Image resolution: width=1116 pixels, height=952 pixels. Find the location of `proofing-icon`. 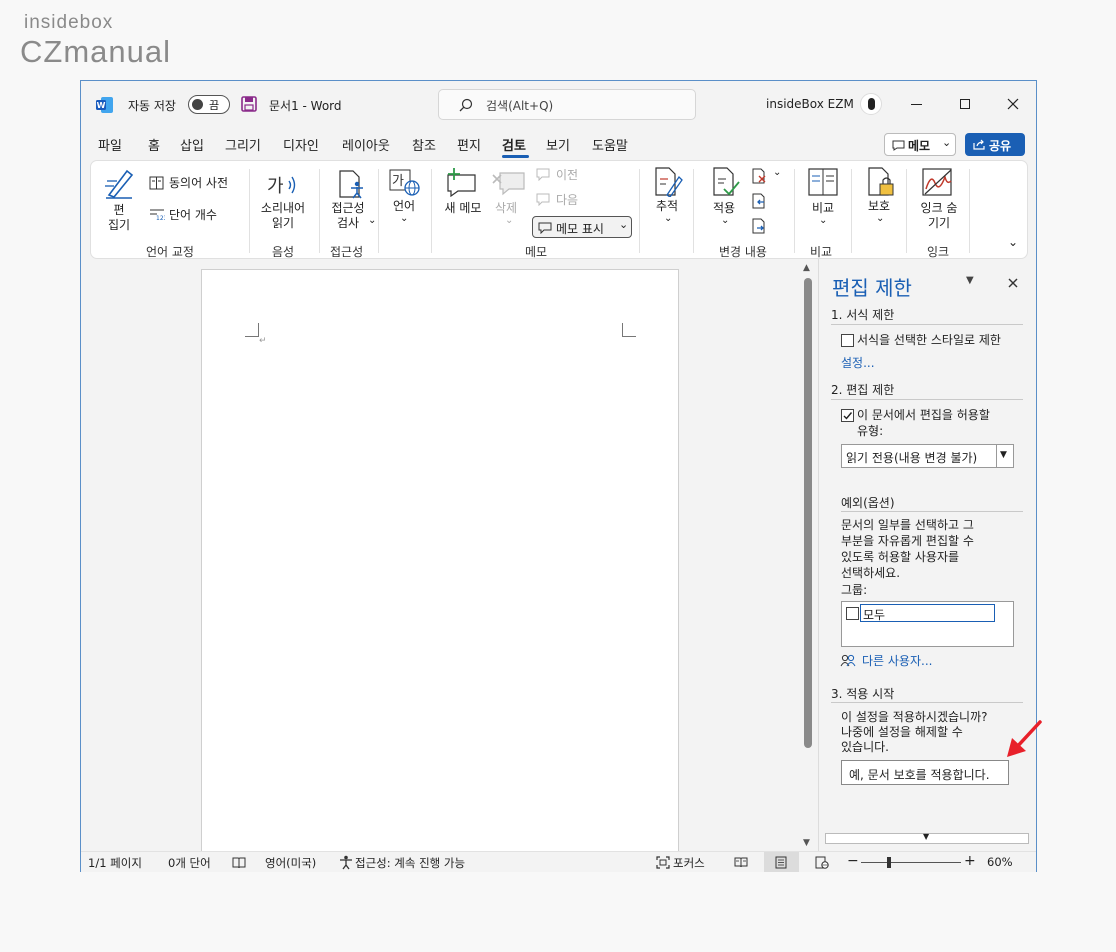

proofing-icon is located at coordinates (239, 862).